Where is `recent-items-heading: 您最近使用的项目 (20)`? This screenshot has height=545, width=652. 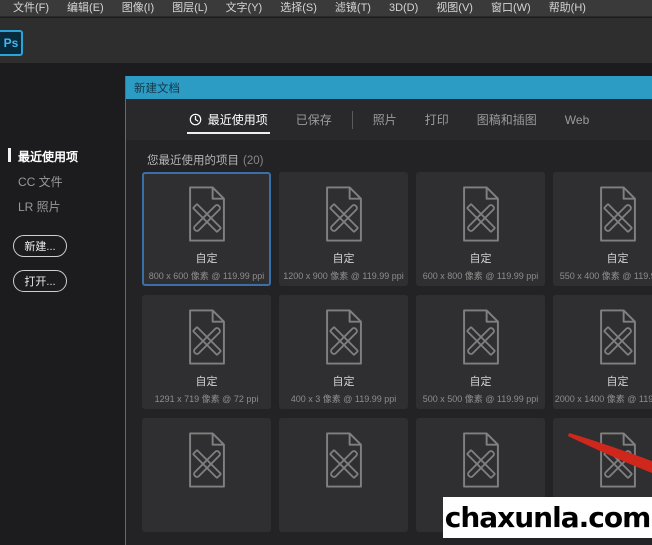
recent-items-heading: 您最近使用的项目 (20) is located at coordinates (205, 160).